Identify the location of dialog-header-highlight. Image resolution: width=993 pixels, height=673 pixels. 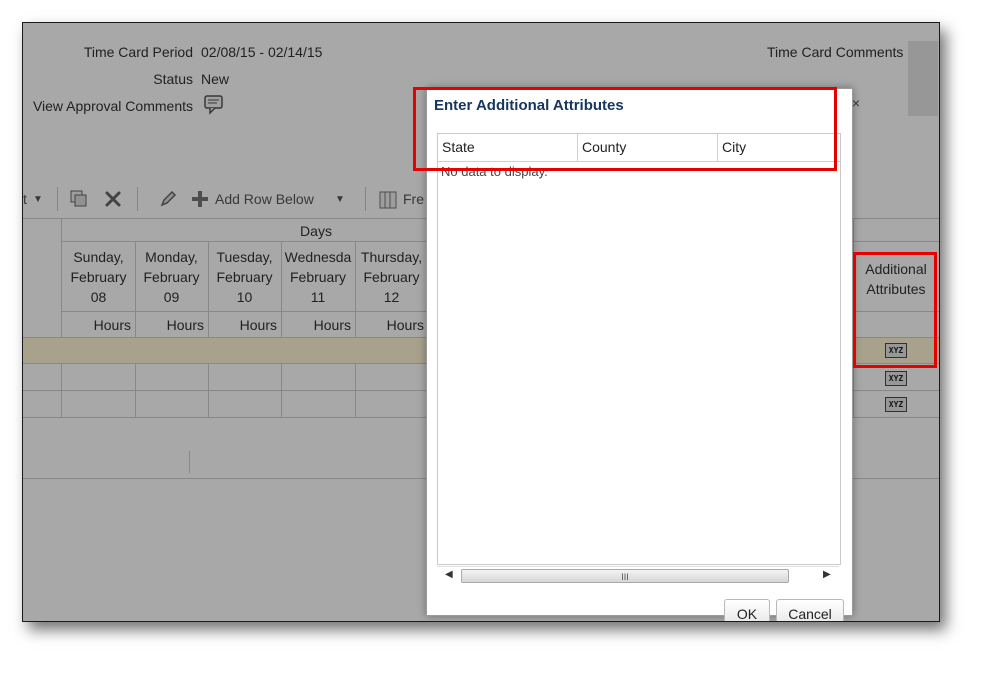
(625, 129).